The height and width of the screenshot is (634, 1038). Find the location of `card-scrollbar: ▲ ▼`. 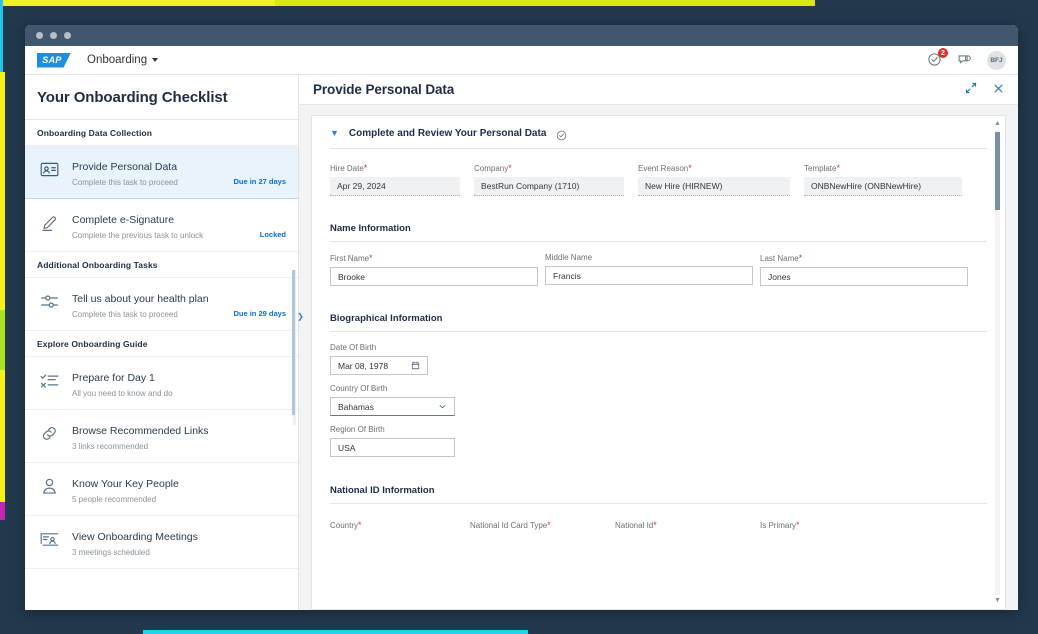

card-scrollbar: ▲ ▼ is located at coordinates (997, 362).